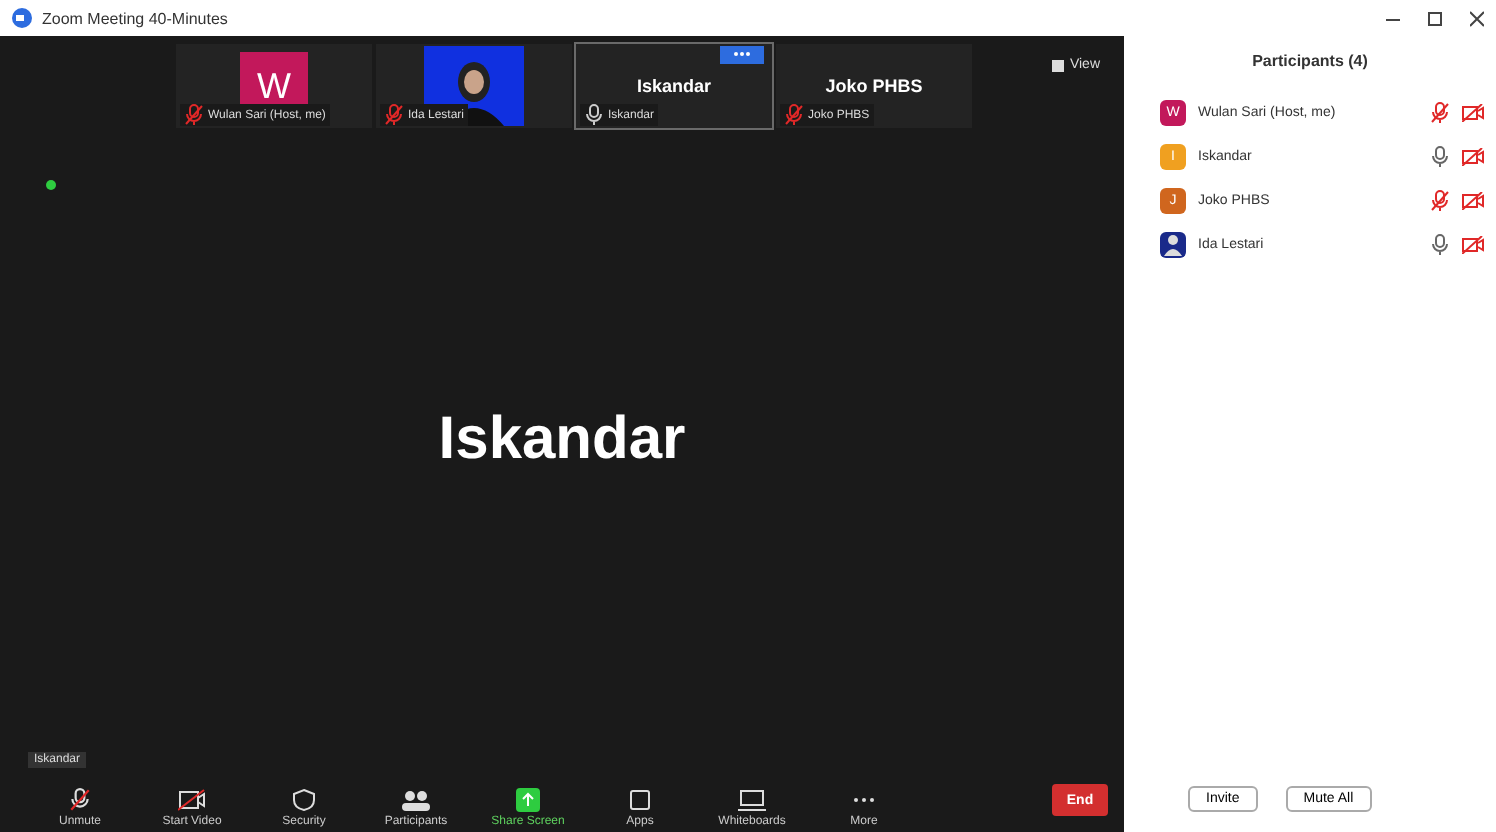  What do you see at coordinates (22, 18) in the screenshot?
I see `app-logo-icon` at bounding box center [22, 18].